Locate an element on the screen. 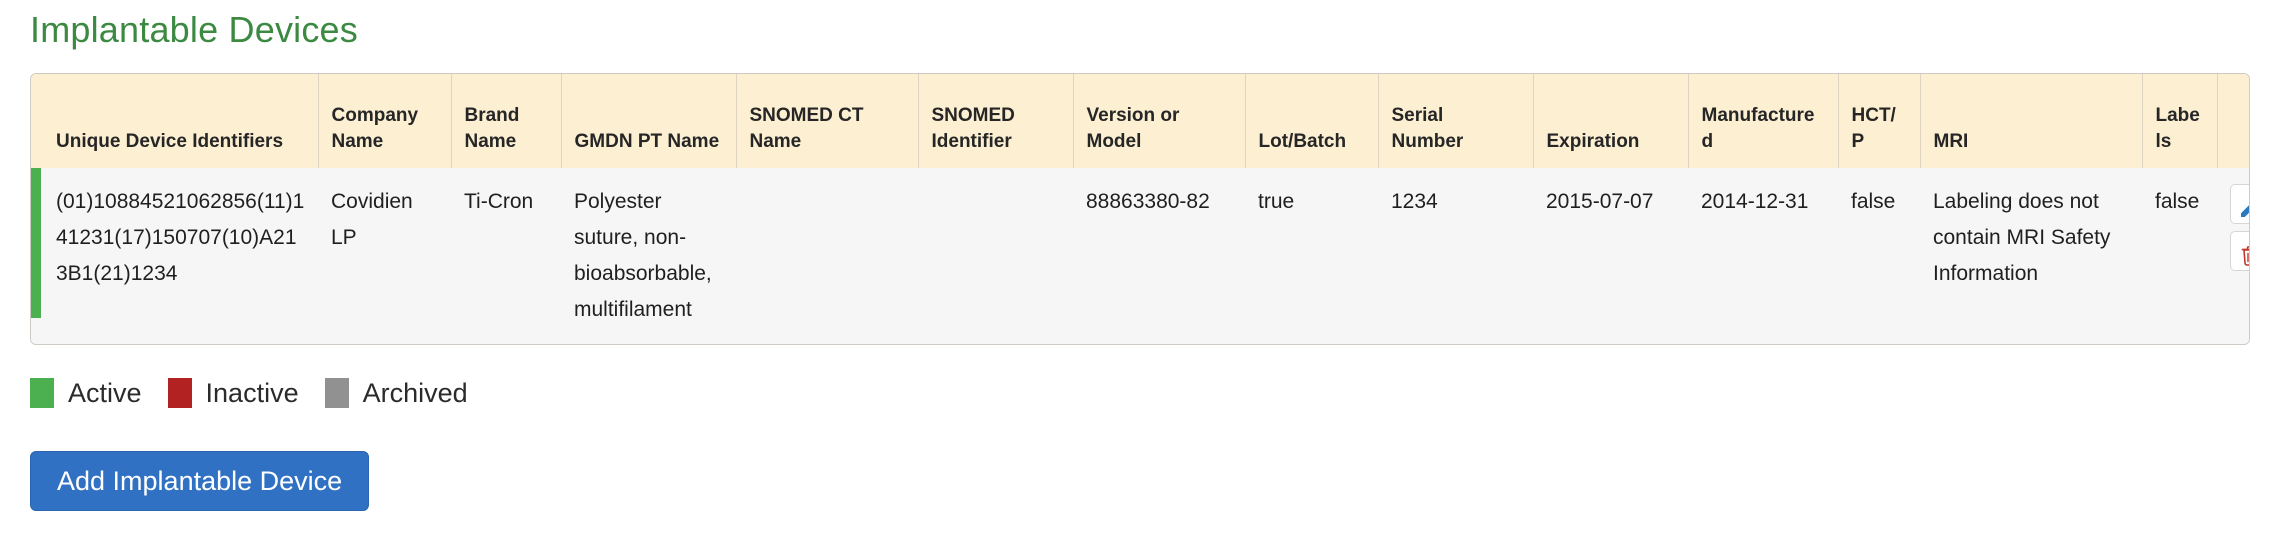  cell-snomed-ct-name is located at coordinates (827, 256).